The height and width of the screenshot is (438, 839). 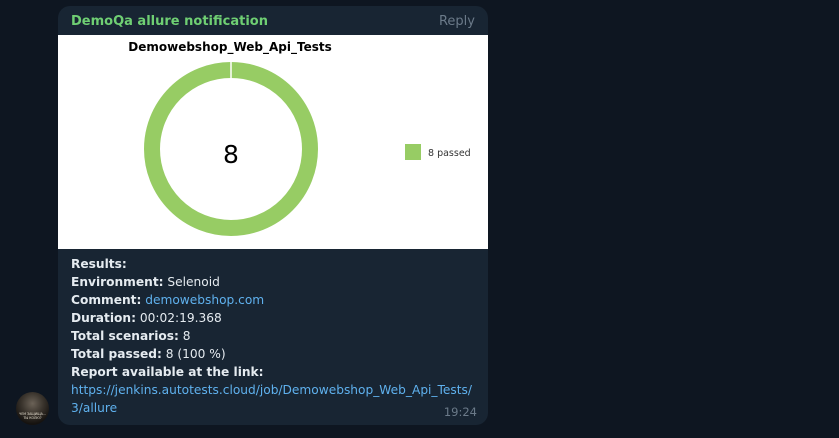 I want to click on chart-title: Demowebshop_Web_Api_Tests, so click(x=229, y=47).